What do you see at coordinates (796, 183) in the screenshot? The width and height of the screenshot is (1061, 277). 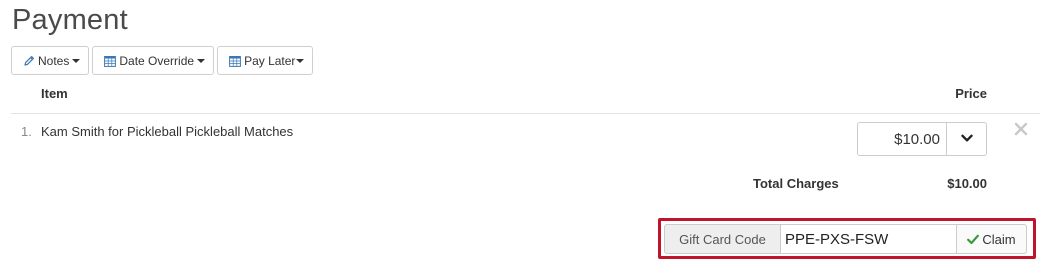 I see `total-charges-label: Total Charges` at bounding box center [796, 183].